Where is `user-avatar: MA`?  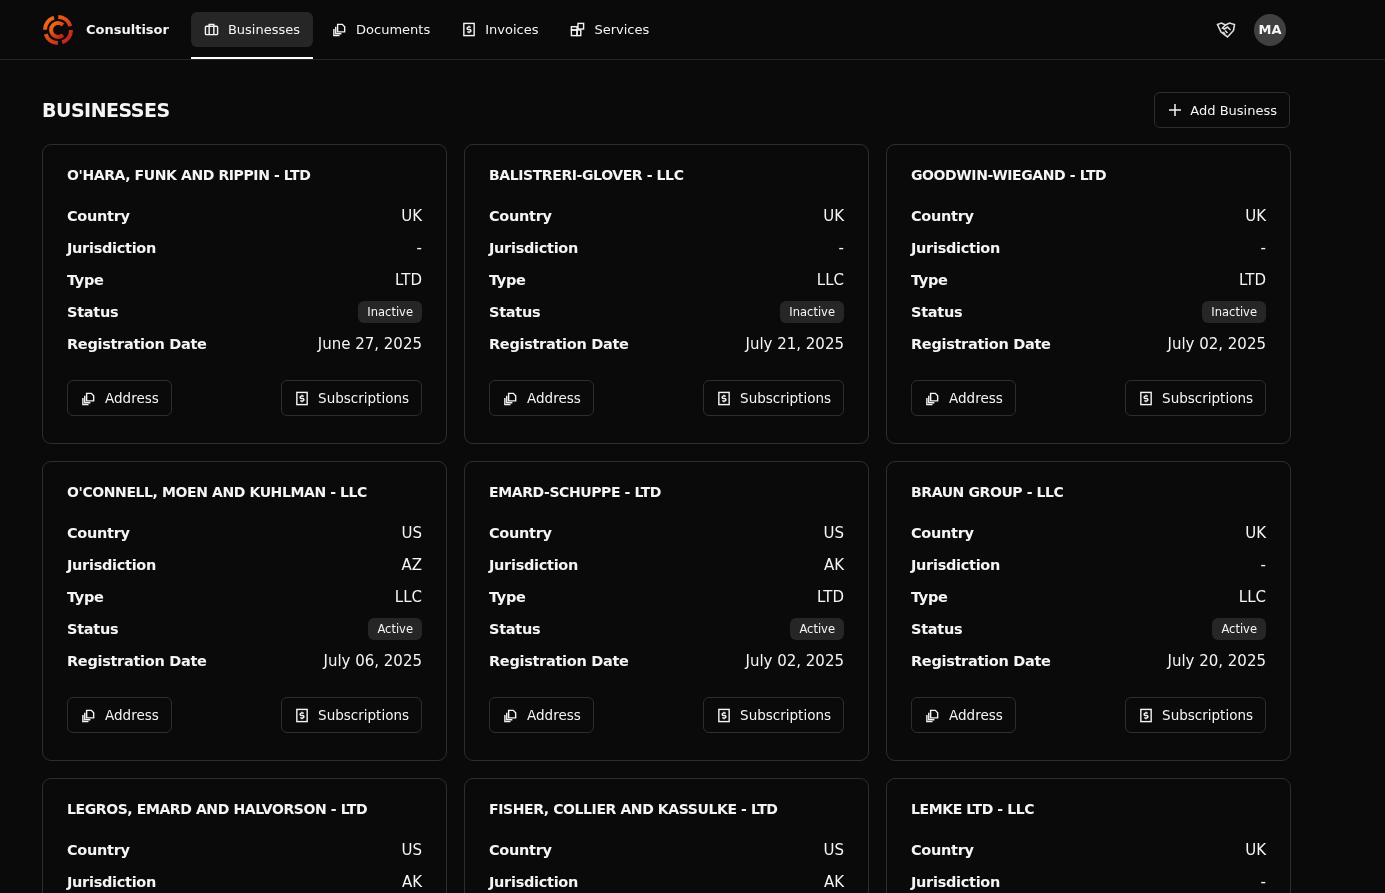 user-avatar: MA is located at coordinates (1270, 29).